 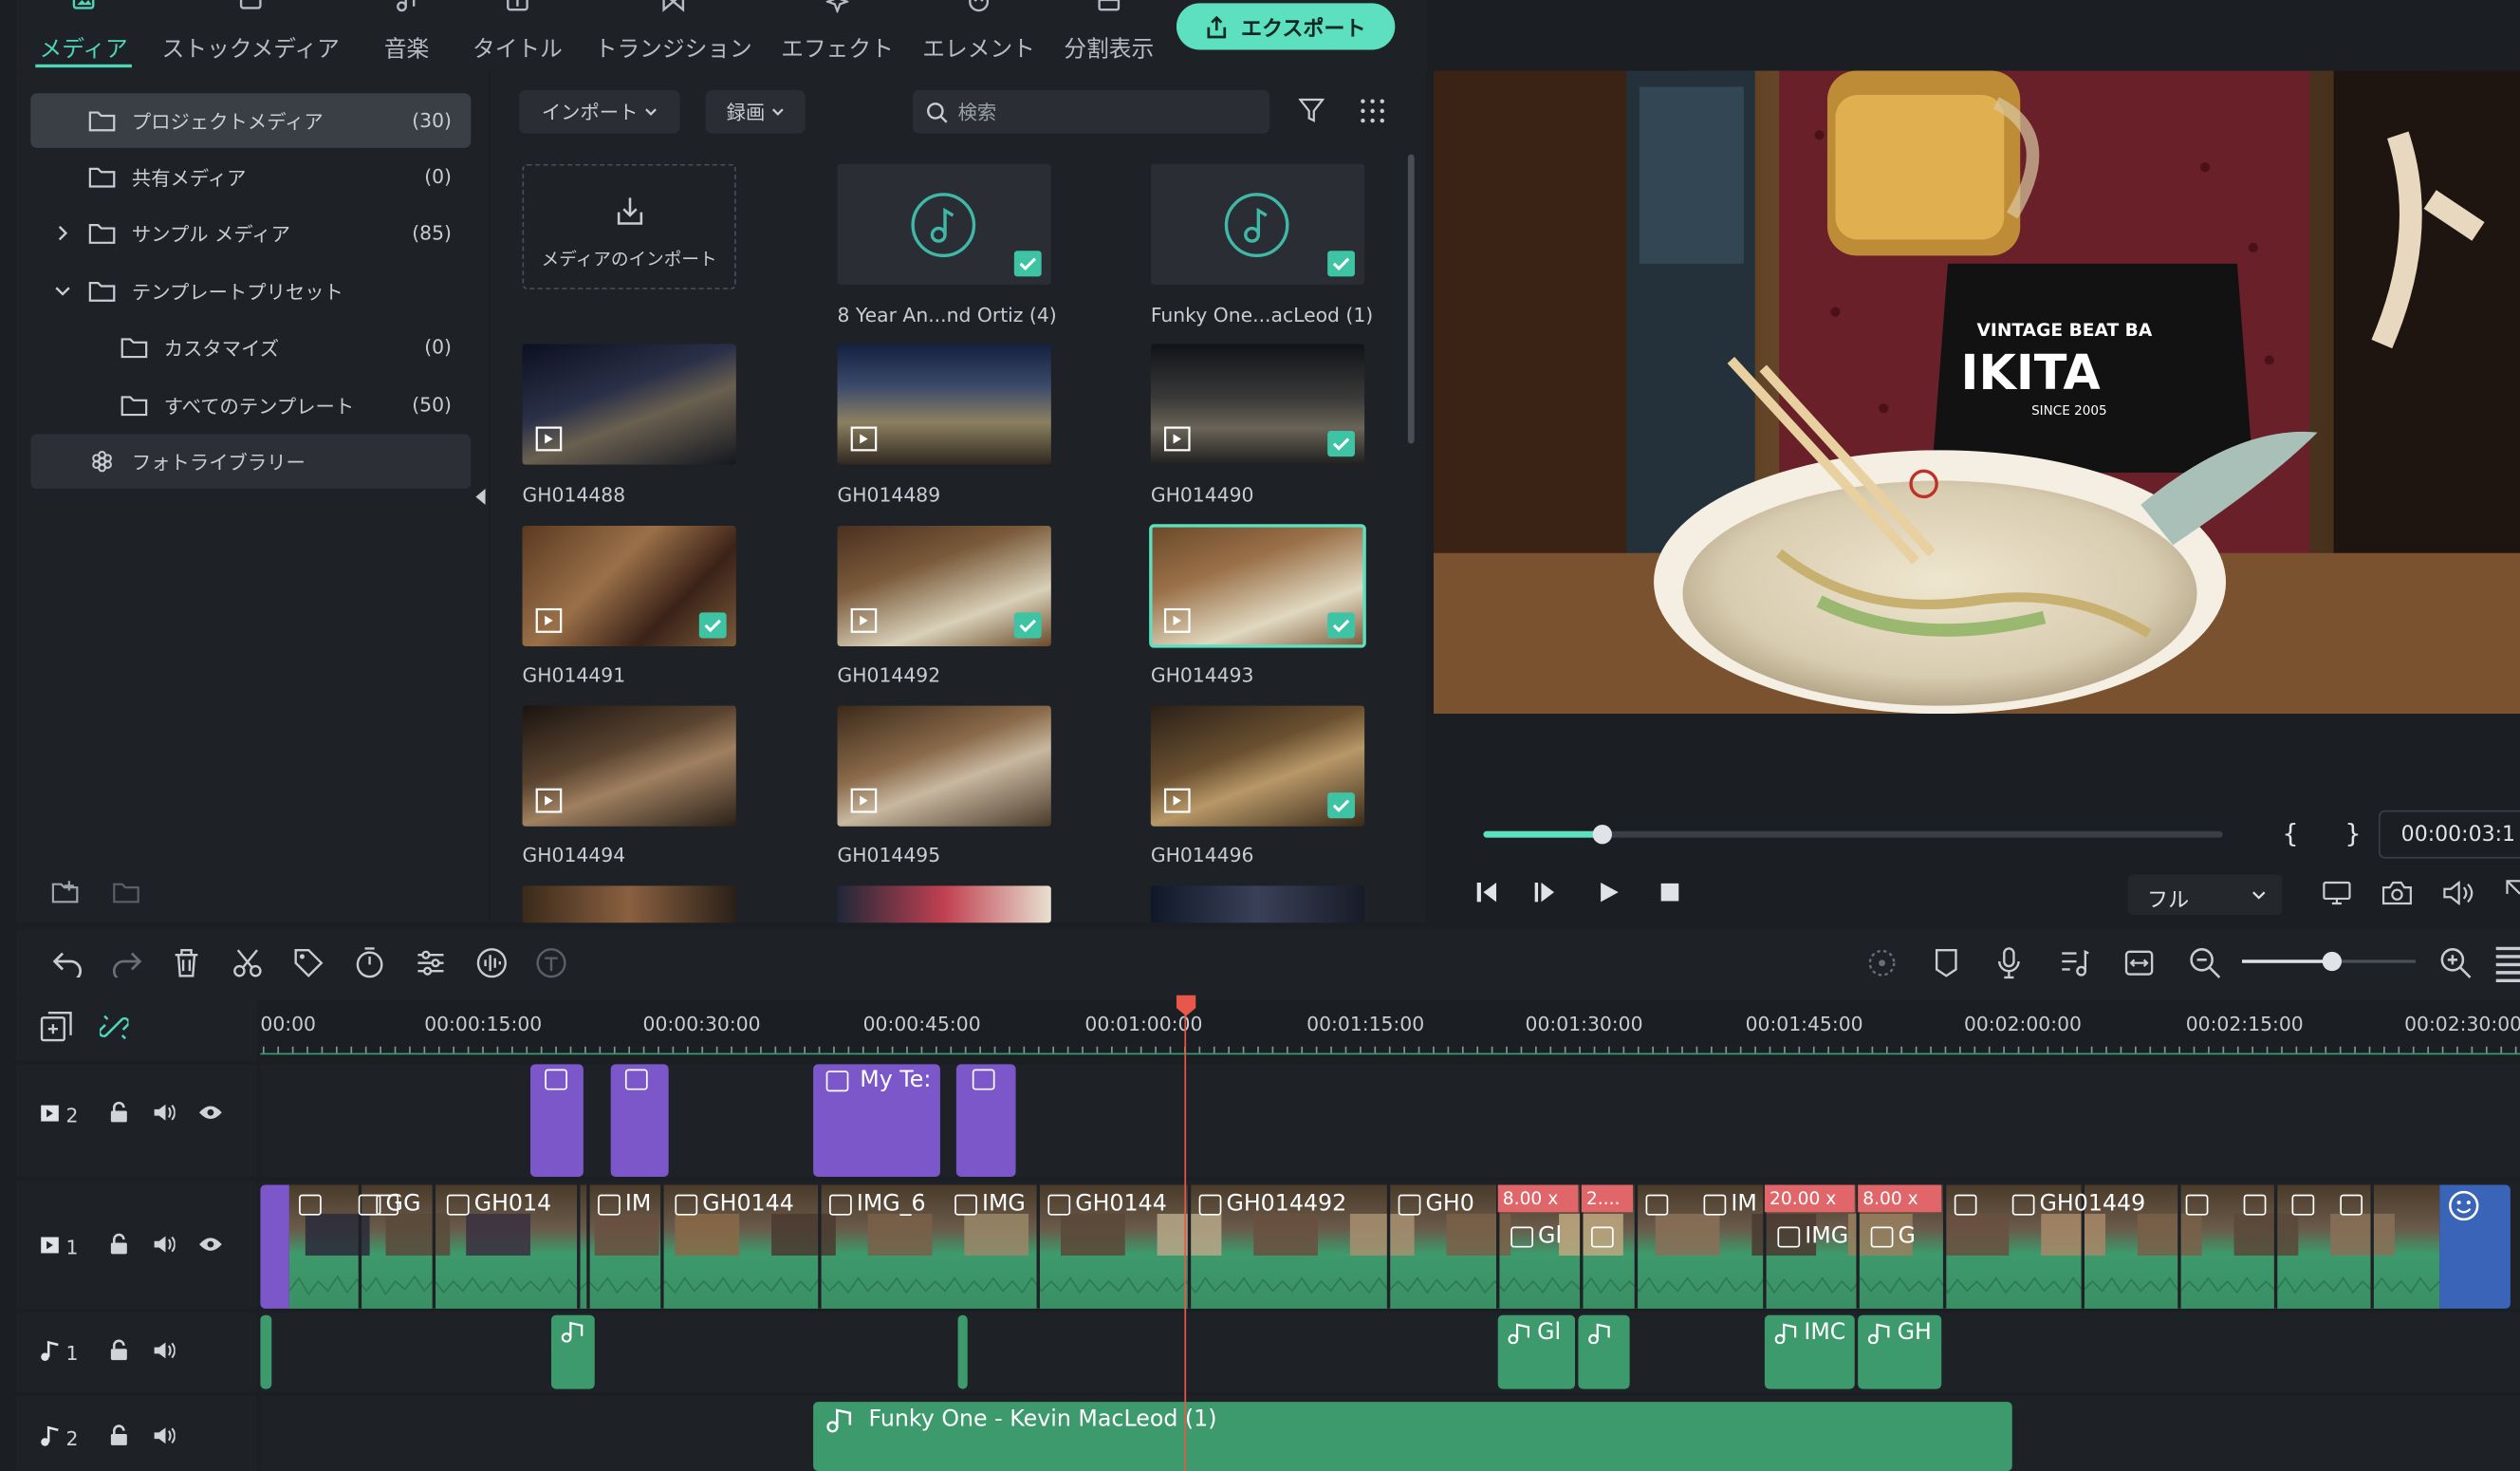 I want to click on tab-transitions: トランジション, so click(x=673, y=35).